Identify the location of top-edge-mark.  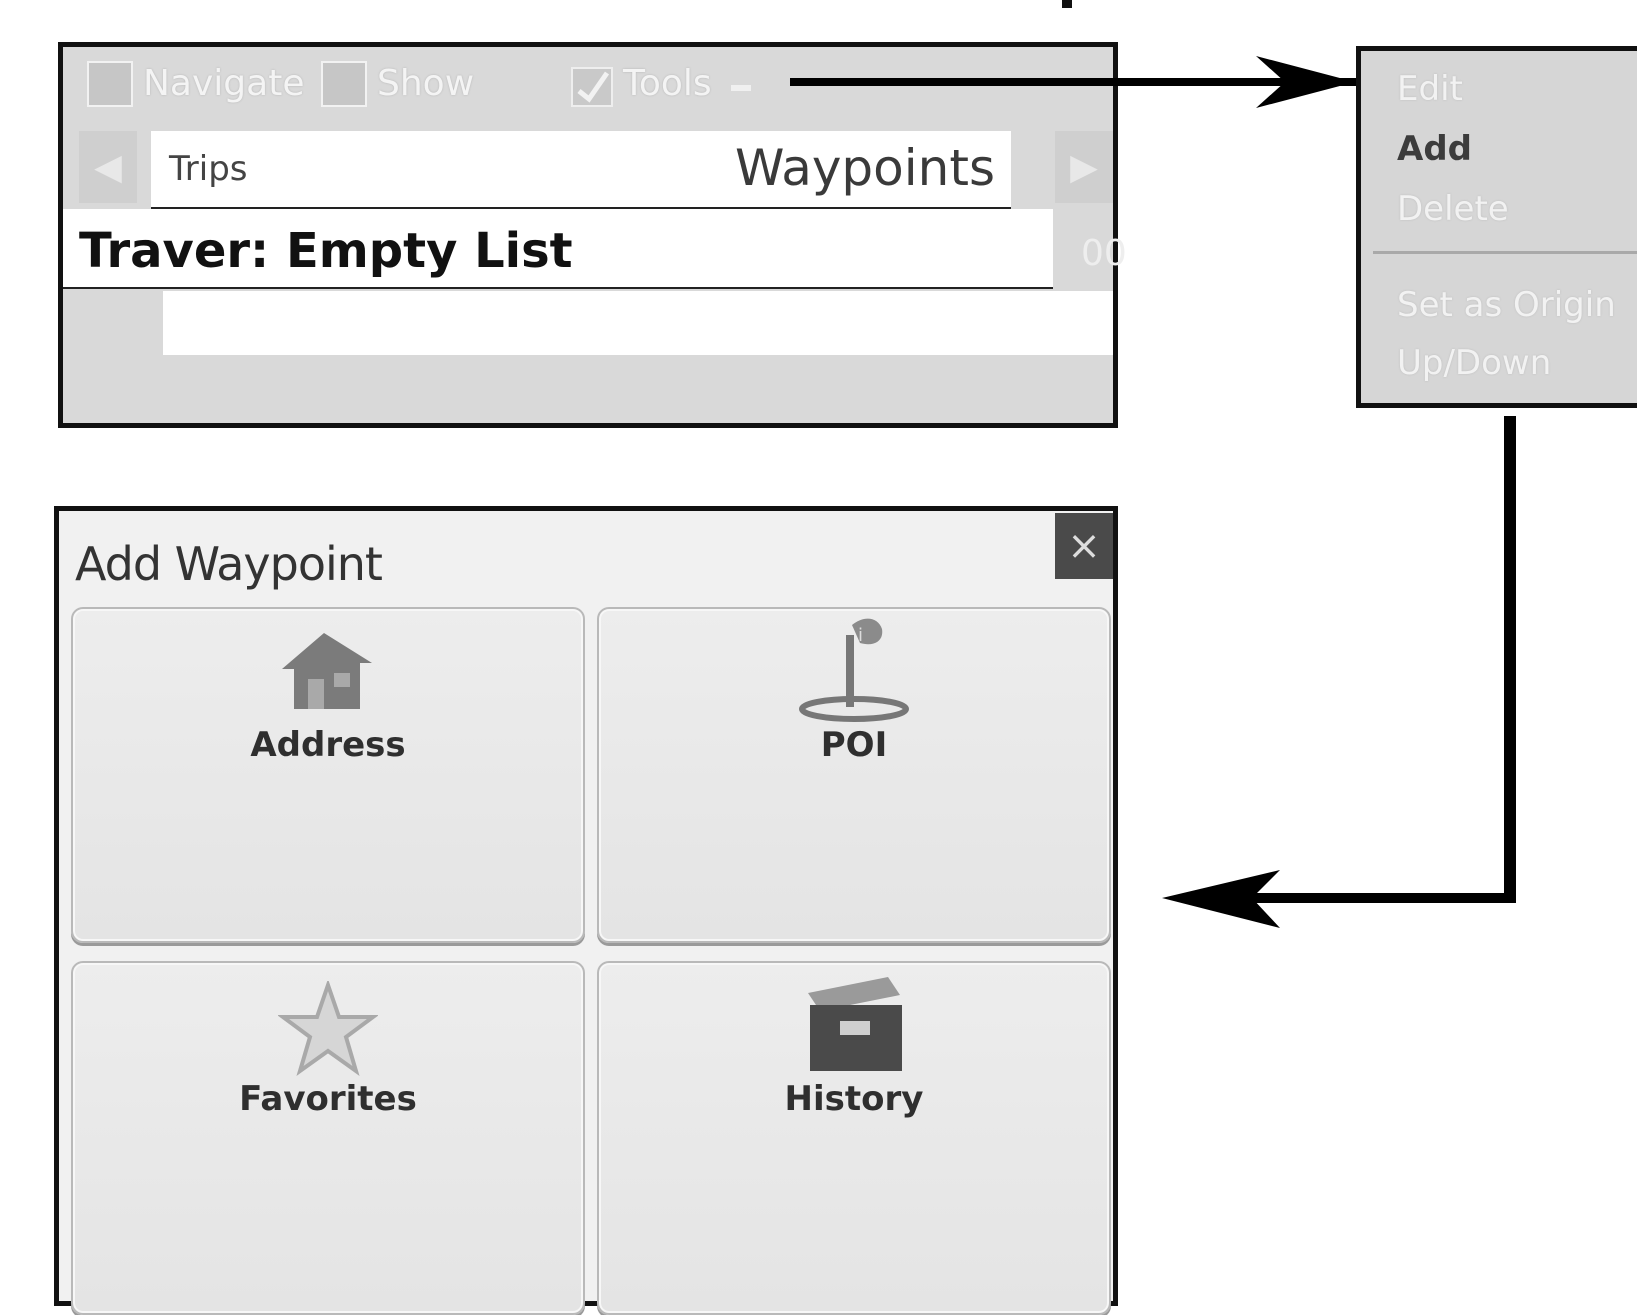
(1067, 4).